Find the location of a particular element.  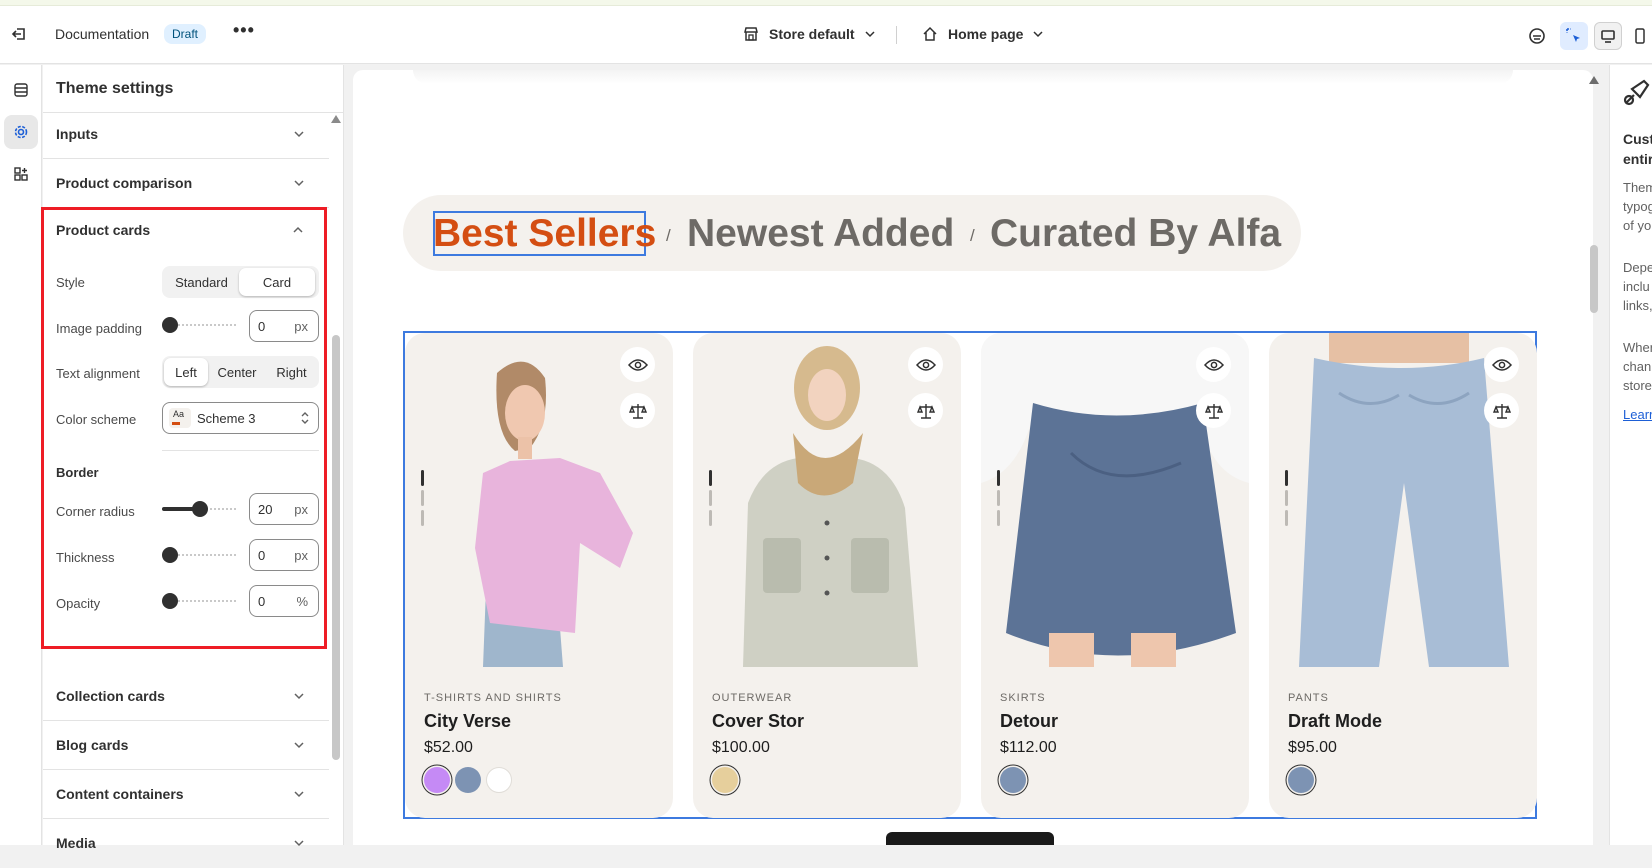

tab-curated-by-alfa: Curated By Alfa is located at coordinates (1135, 234).